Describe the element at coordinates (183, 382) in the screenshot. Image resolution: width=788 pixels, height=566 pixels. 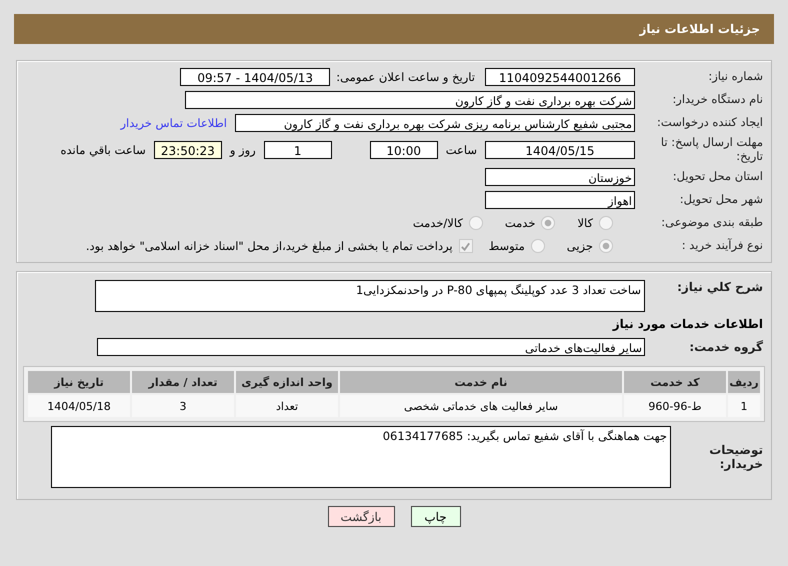
I see `column-header: تعداد / مقدار` at that location.